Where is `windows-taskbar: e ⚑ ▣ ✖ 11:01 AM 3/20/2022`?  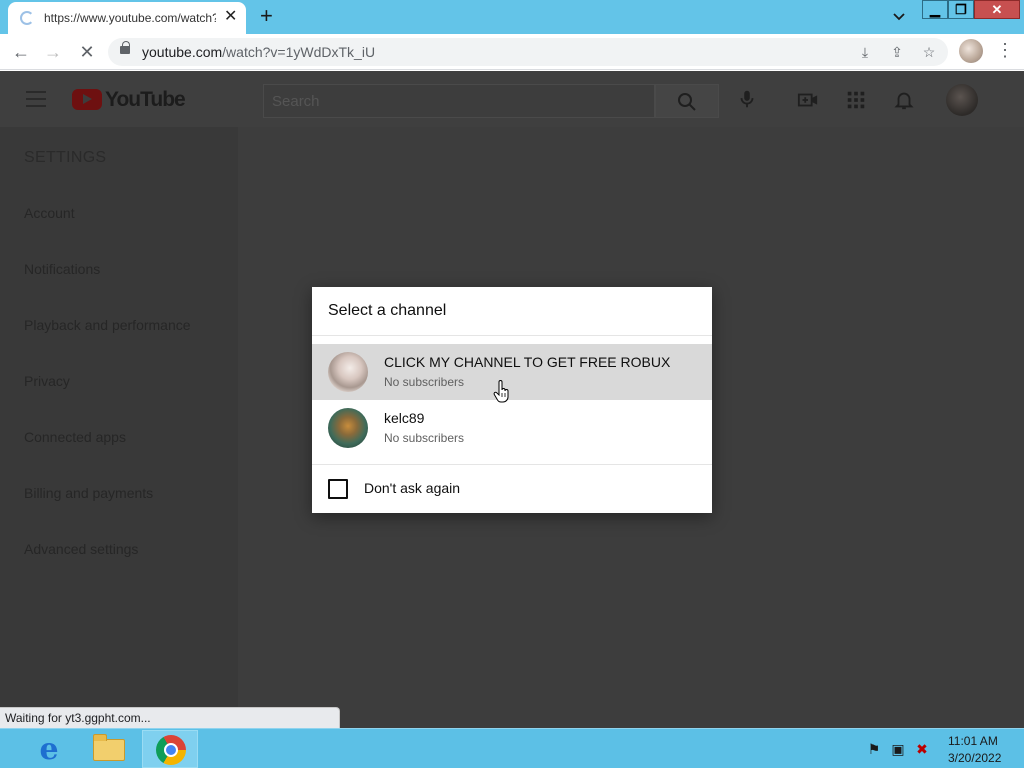 windows-taskbar: e ⚑ ▣ ✖ 11:01 AM 3/20/2022 is located at coordinates (512, 748).